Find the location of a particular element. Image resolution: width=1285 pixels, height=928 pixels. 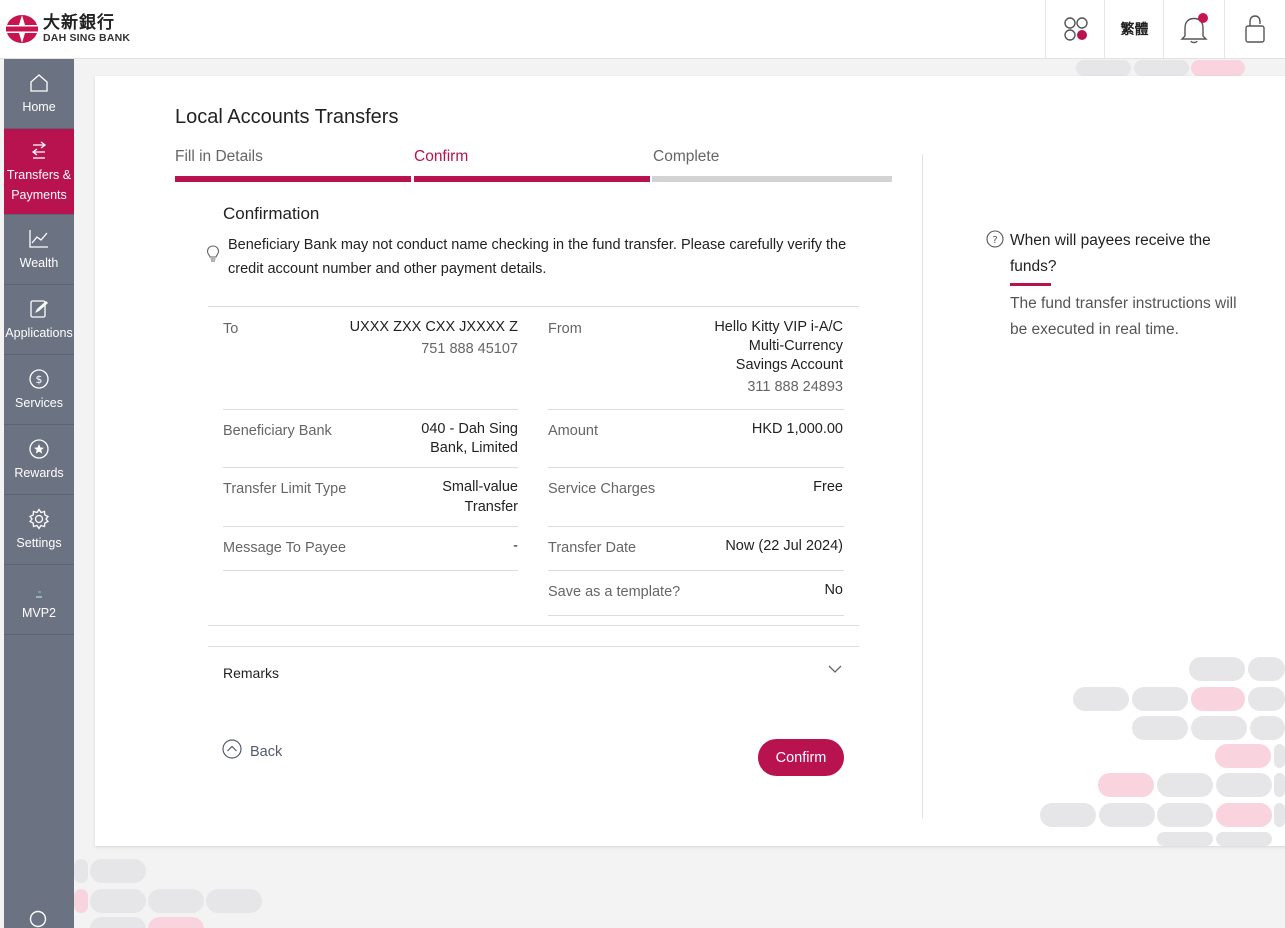

bell-icon is located at coordinates (1193, 28).